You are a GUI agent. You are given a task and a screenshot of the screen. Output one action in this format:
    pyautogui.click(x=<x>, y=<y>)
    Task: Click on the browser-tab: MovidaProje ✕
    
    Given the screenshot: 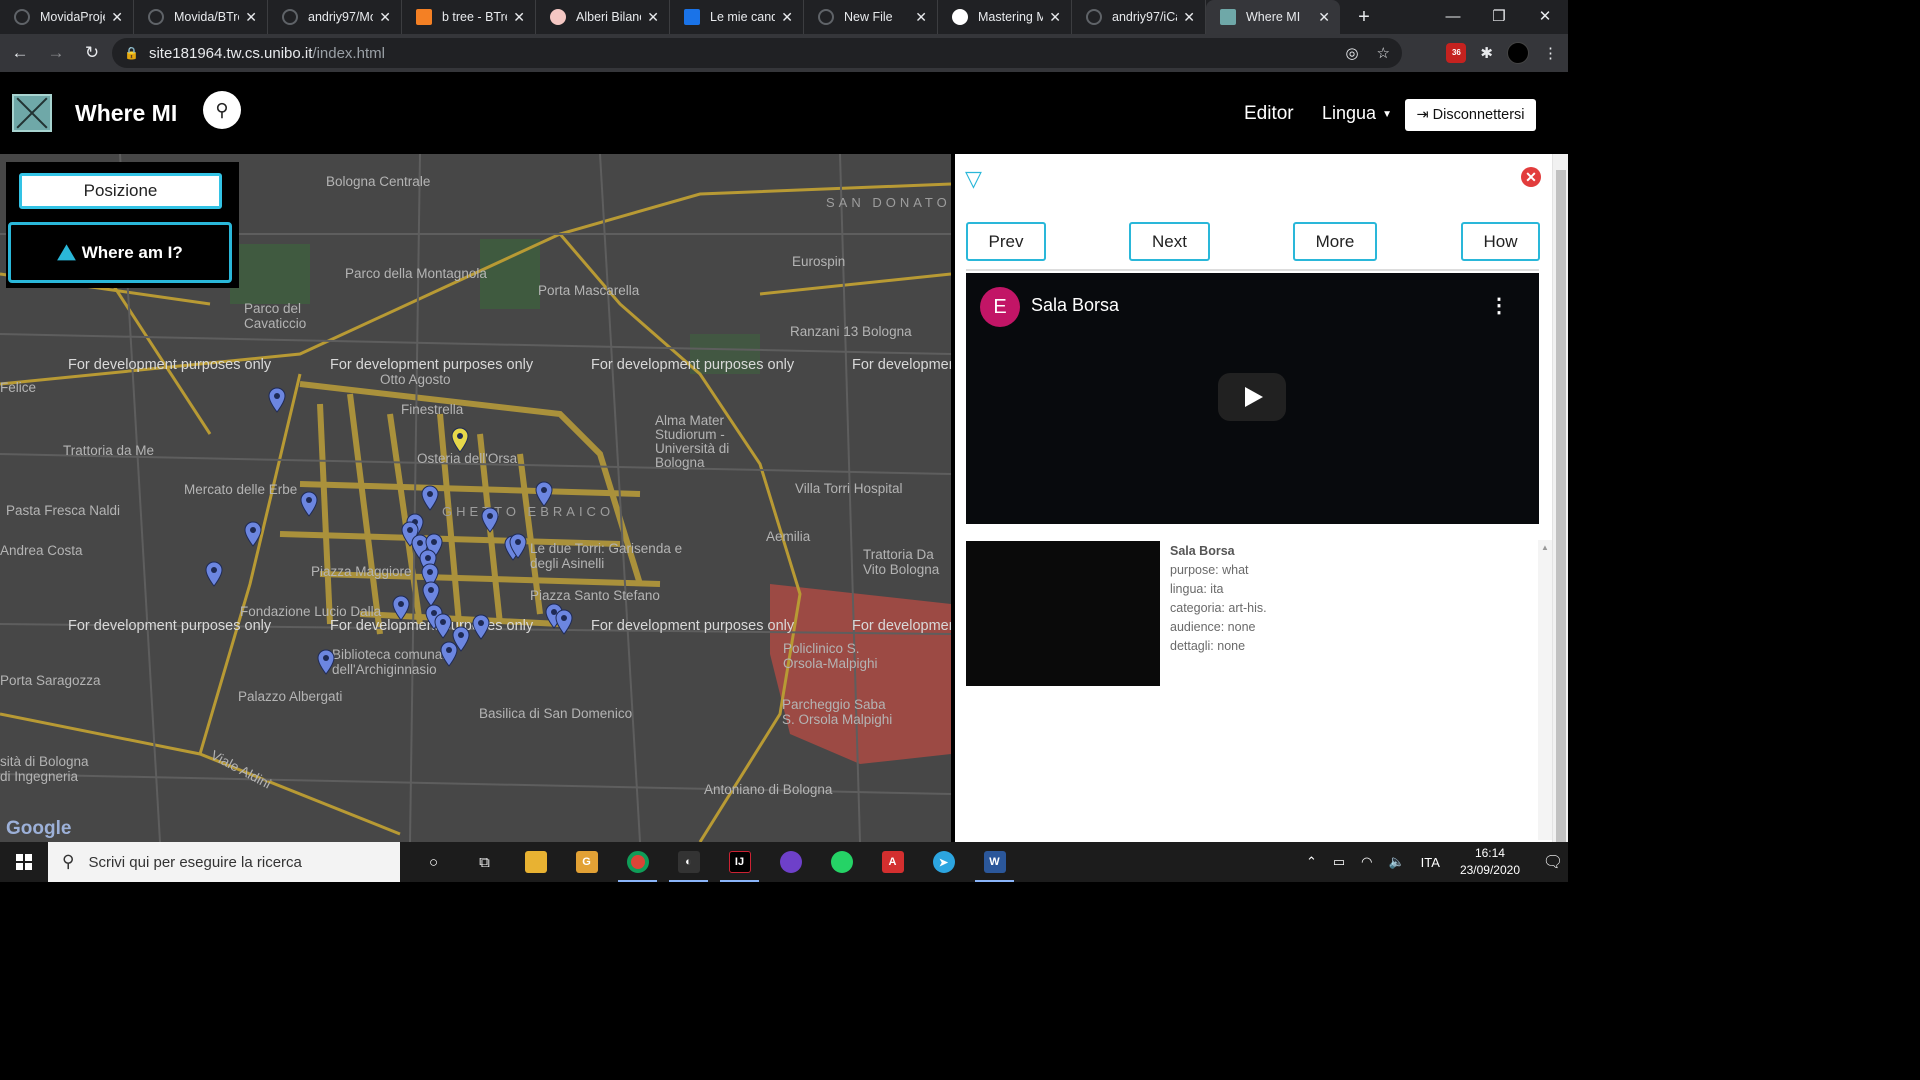 What is the action you would take?
    pyautogui.click(x=67, y=17)
    